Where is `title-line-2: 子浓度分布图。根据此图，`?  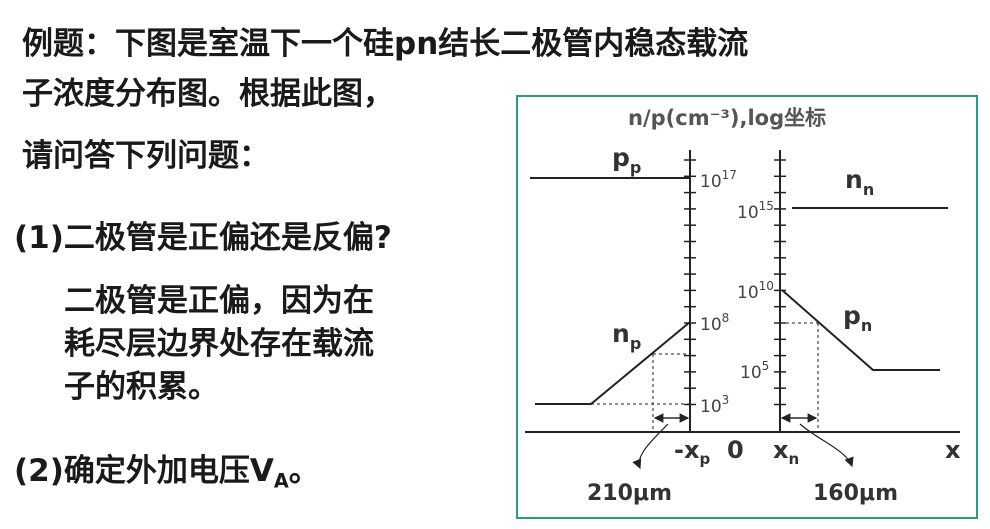 title-line-2: 子浓度分布图。根据此图， is located at coordinates (208, 94).